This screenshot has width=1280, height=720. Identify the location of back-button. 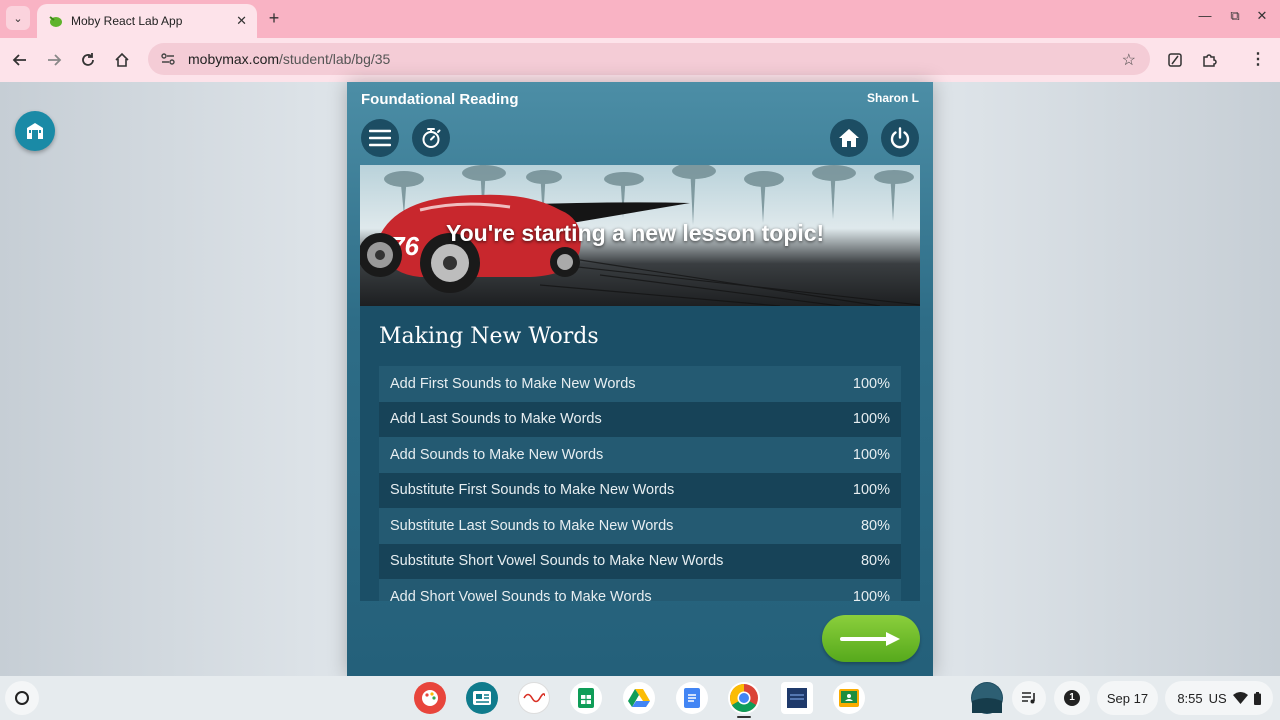
(20, 60).